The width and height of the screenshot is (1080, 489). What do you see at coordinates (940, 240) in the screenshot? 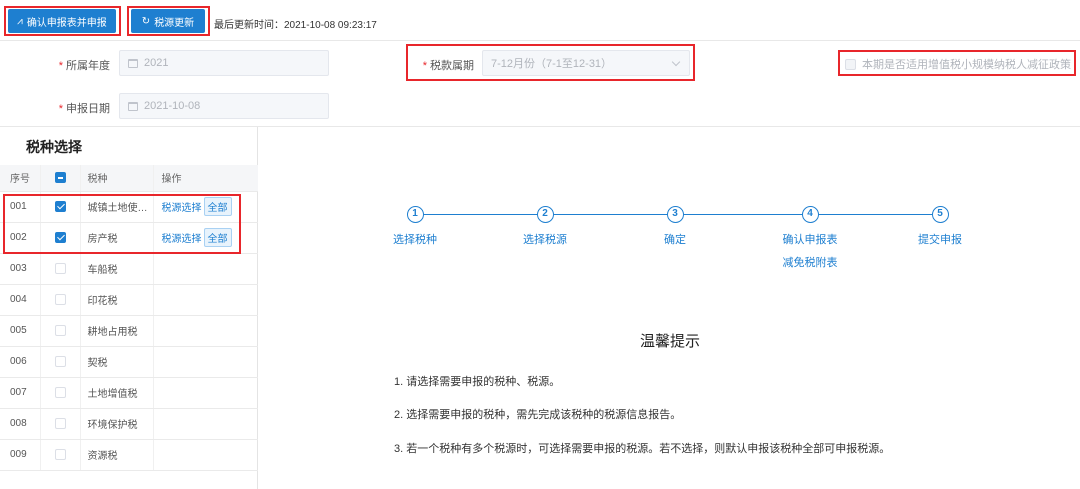
I see `step-label: 提交申报` at bounding box center [940, 240].